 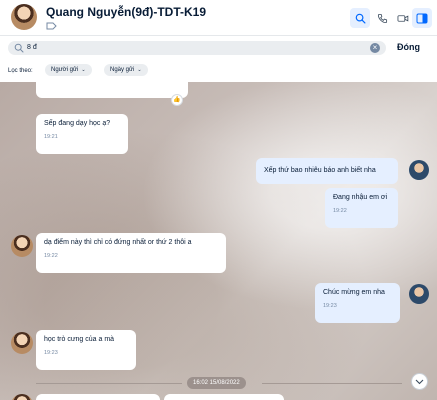 What do you see at coordinates (422, 18) in the screenshot?
I see `sidebar-toggle-icon` at bounding box center [422, 18].